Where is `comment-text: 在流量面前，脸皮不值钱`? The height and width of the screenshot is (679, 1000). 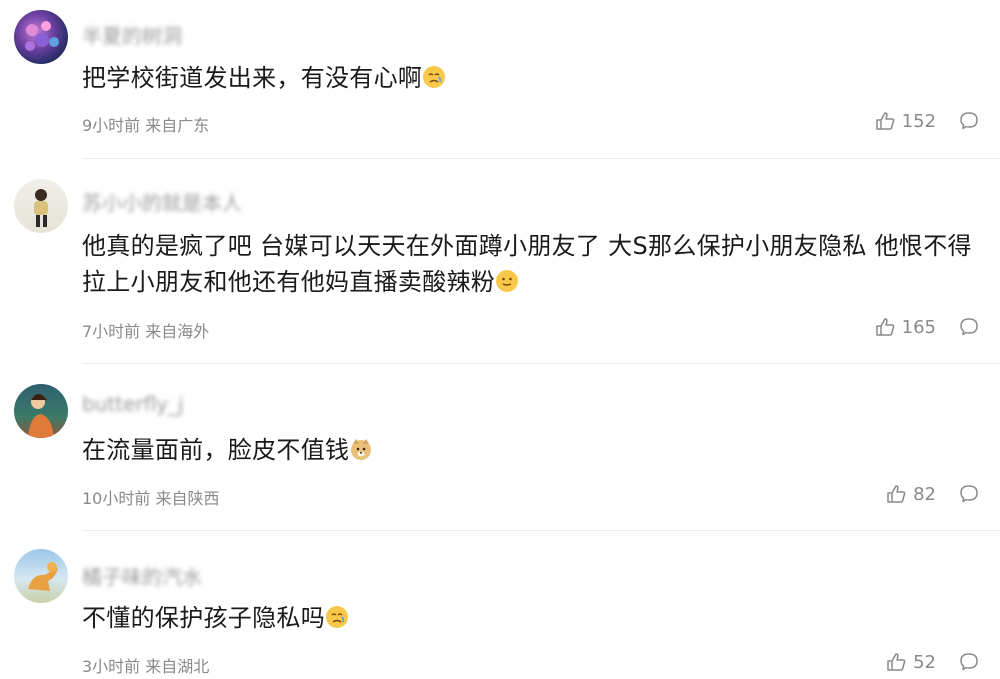
comment-text: 在流量面前，脸皮不值钱 is located at coordinates (532, 450).